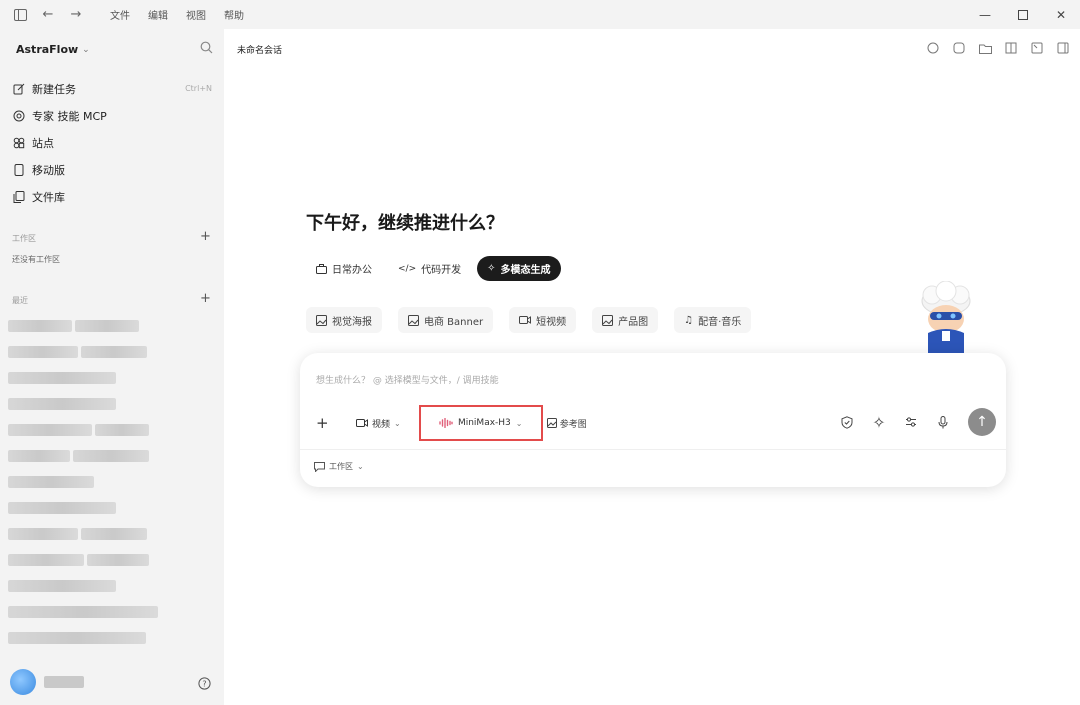  Describe the element at coordinates (20, 15) in the screenshot. I see `sidebar-toggle-icon` at that location.